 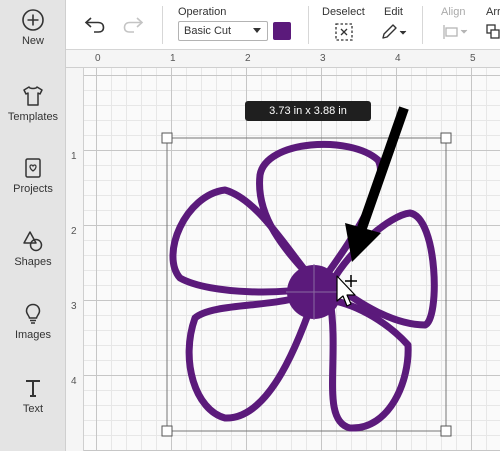 I want to click on annotation-arrow, so click(x=383, y=168).